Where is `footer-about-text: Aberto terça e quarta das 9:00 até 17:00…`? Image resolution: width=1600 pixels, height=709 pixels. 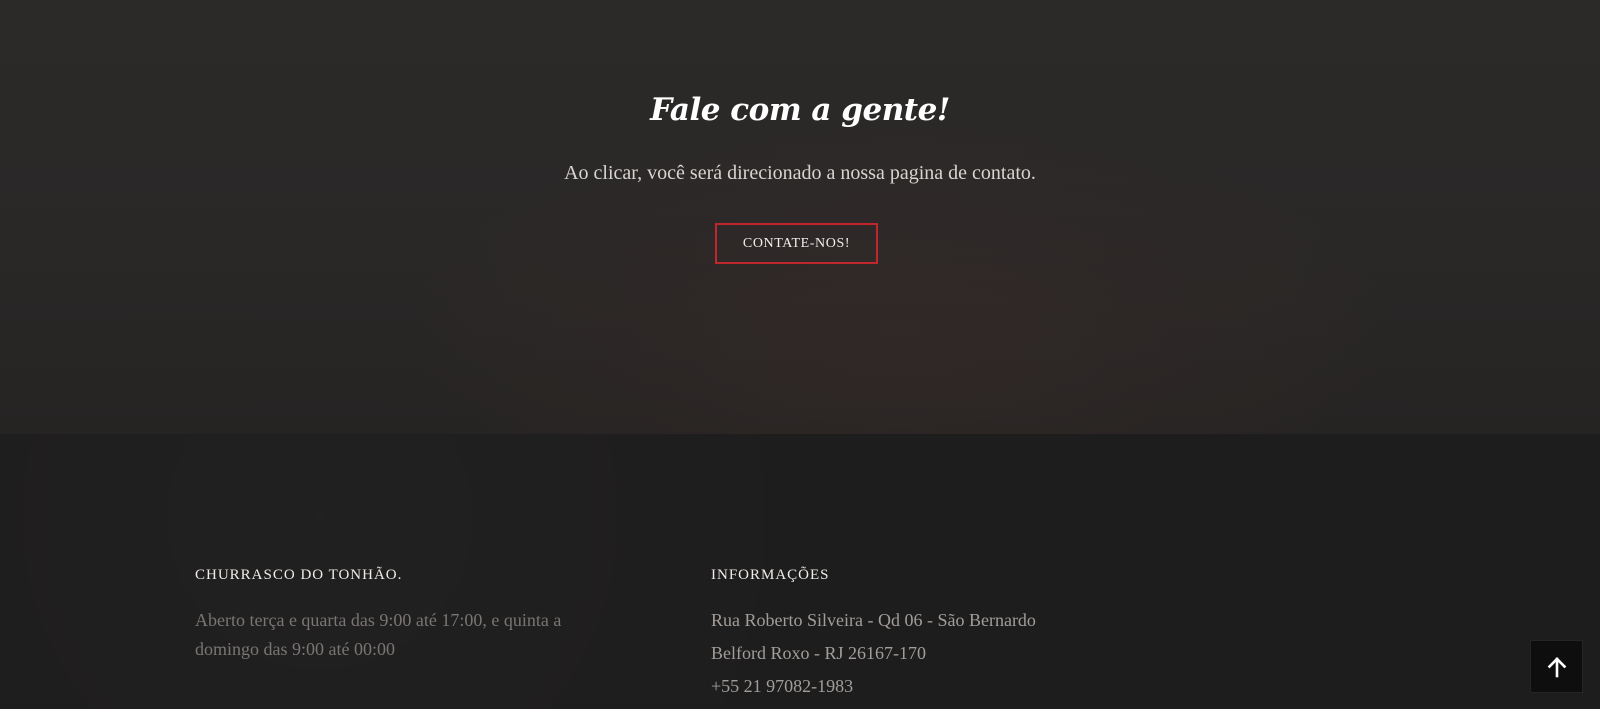
footer-about-text: Aberto terça e quarta das 9:00 até 17:00… is located at coordinates (378, 634).